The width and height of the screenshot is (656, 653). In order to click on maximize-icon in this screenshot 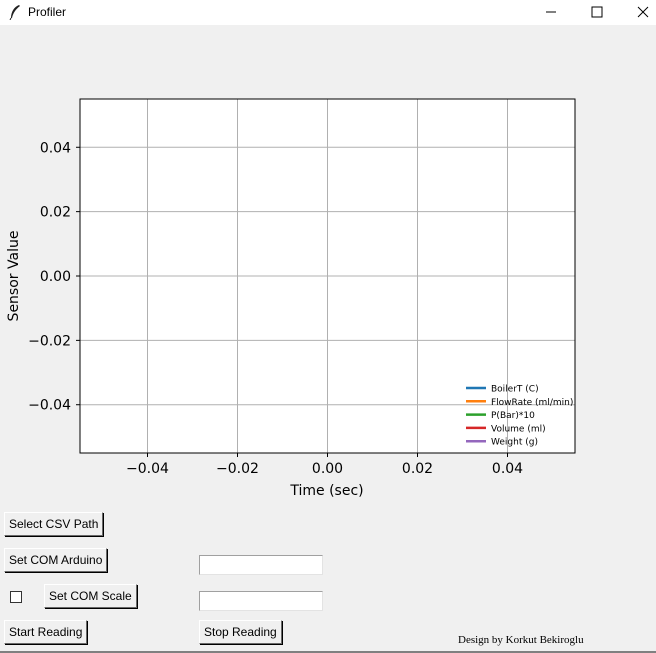, I will do `click(597, 12)`.